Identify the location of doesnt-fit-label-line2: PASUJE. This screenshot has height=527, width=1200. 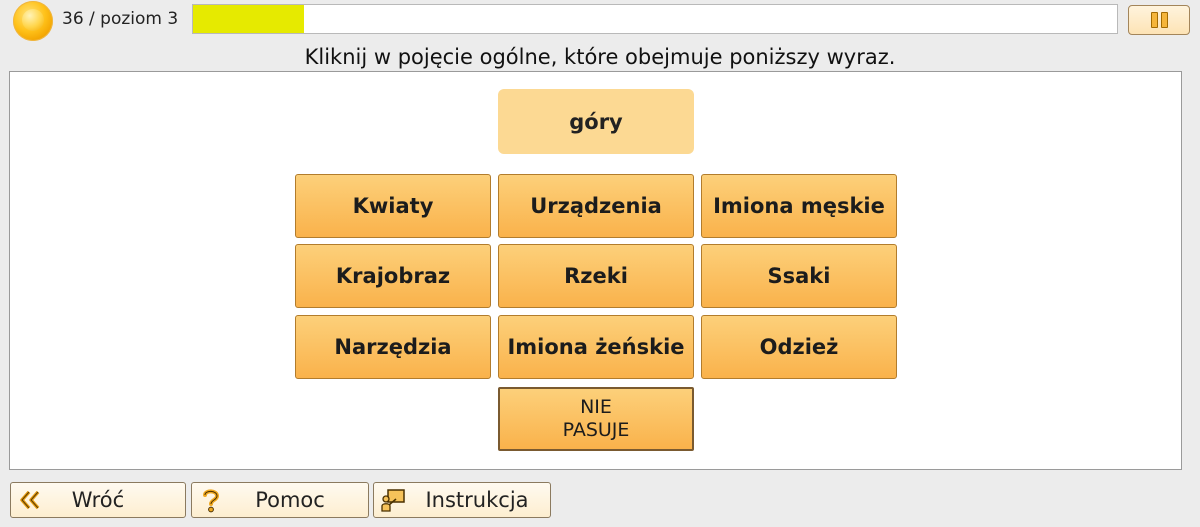
(596, 430).